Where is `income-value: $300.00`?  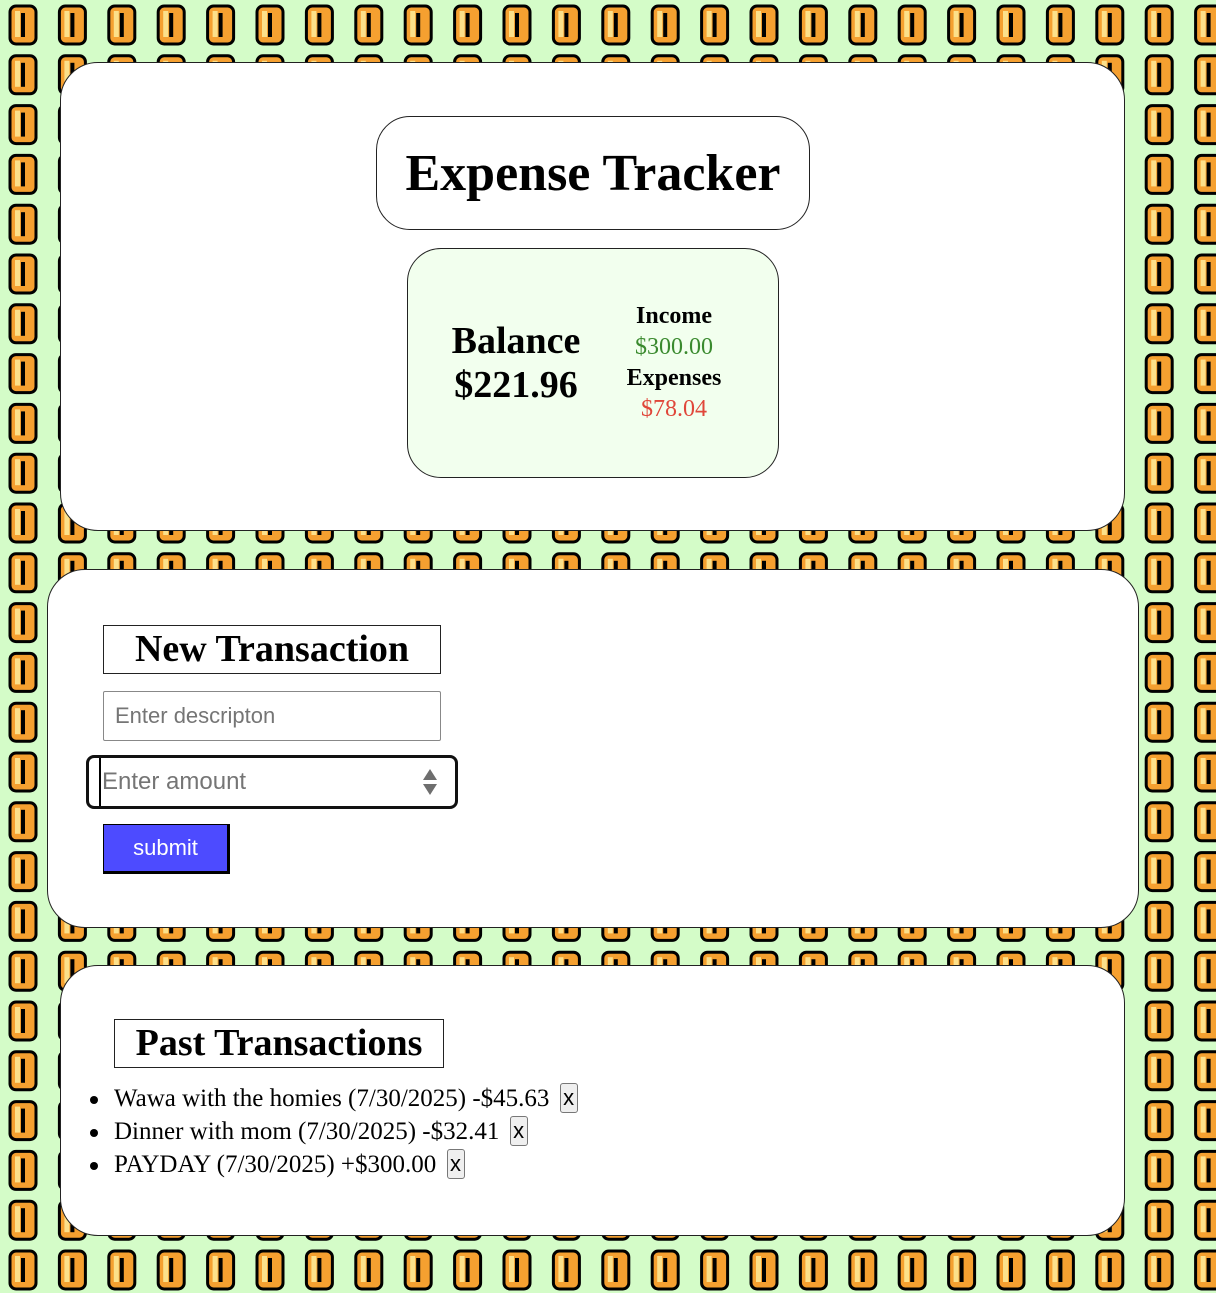
income-value: $300.00 is located at coordinates (674, 347).